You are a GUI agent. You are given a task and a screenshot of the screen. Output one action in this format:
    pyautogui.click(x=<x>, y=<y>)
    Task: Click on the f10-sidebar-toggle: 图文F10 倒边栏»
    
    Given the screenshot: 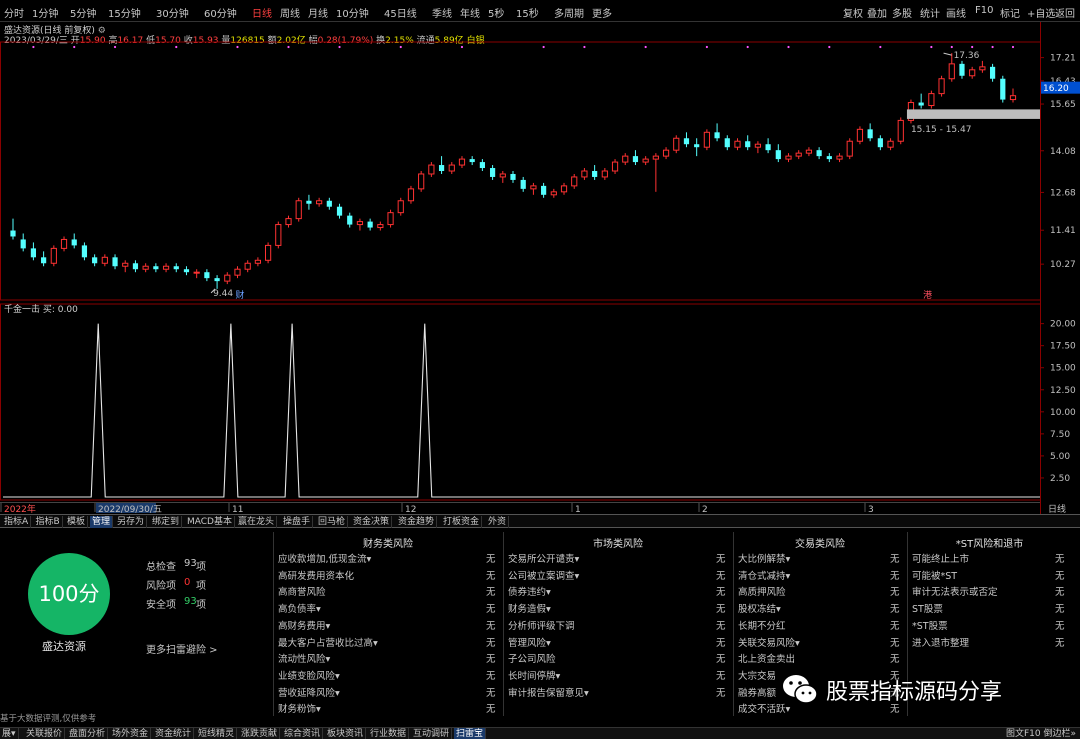 What is the action you would take?
    pyautogui.click(x=1041, y=733)
    